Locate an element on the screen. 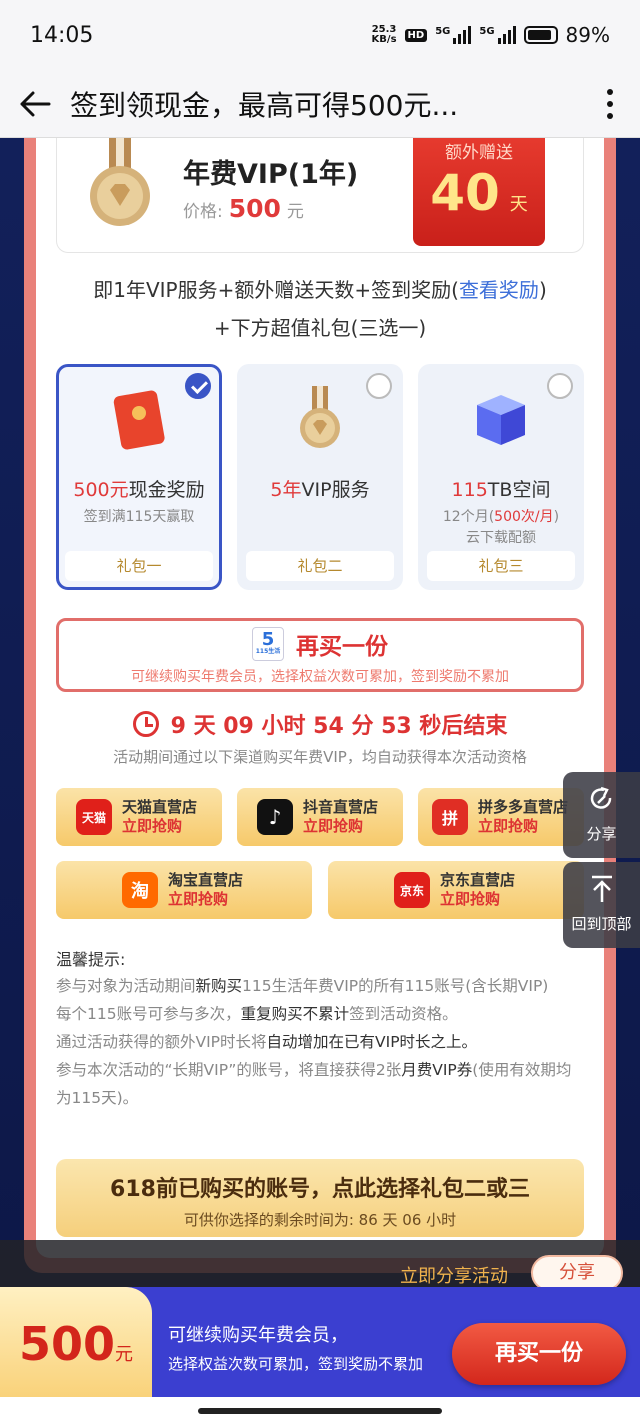 This screenshot has width=640, height=1424. view-reward-link: 查看奖励 is located at coordinates (499, 290).